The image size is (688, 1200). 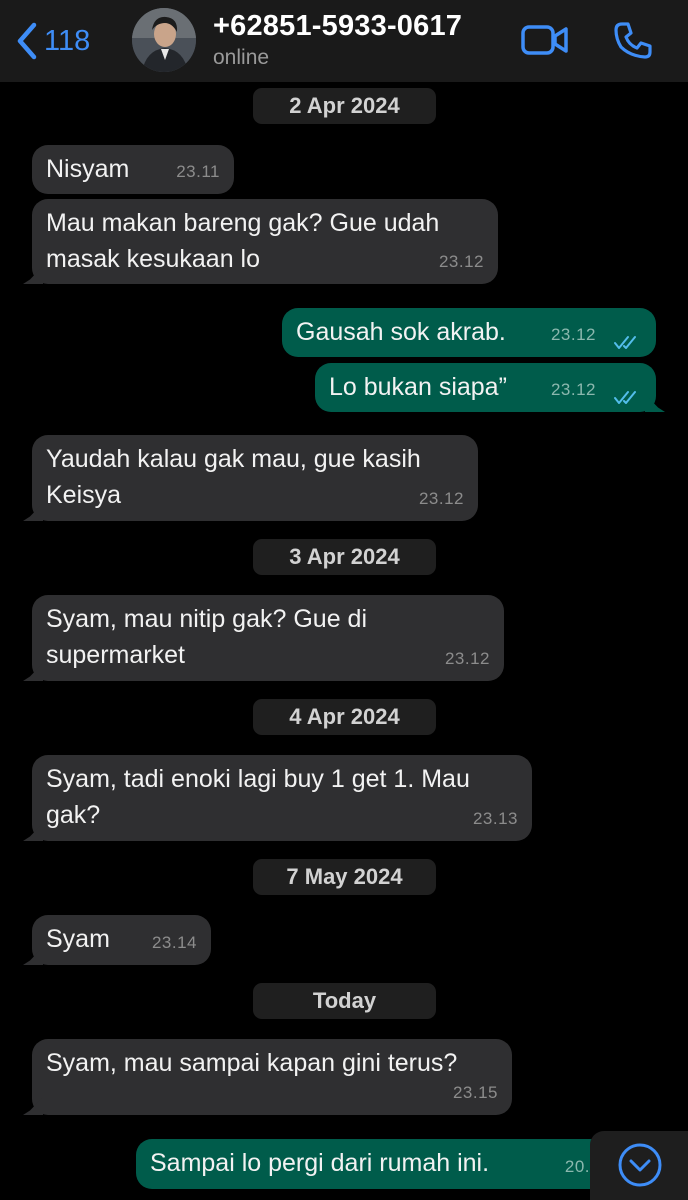 What do you see at coordinates (577, 1166) in the screenshot?
I see `message-time: 20.` at bounding box center [577, 1166].